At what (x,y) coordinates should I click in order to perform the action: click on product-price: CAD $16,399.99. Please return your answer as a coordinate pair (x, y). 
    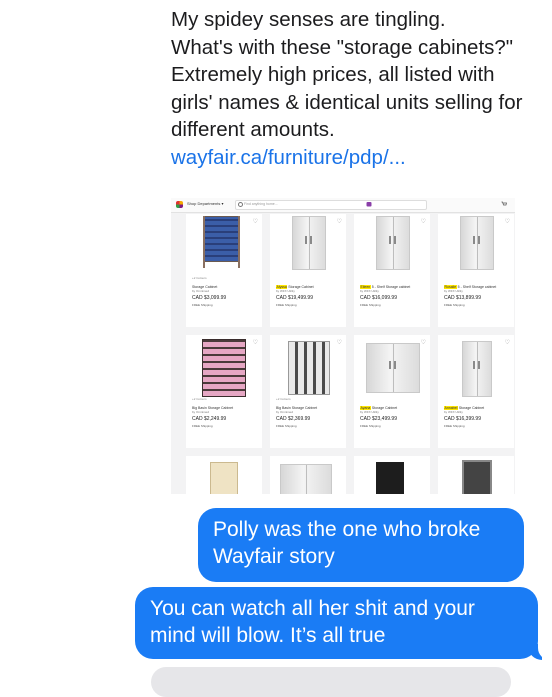
    Looking at the image, I should click on (462, 419).